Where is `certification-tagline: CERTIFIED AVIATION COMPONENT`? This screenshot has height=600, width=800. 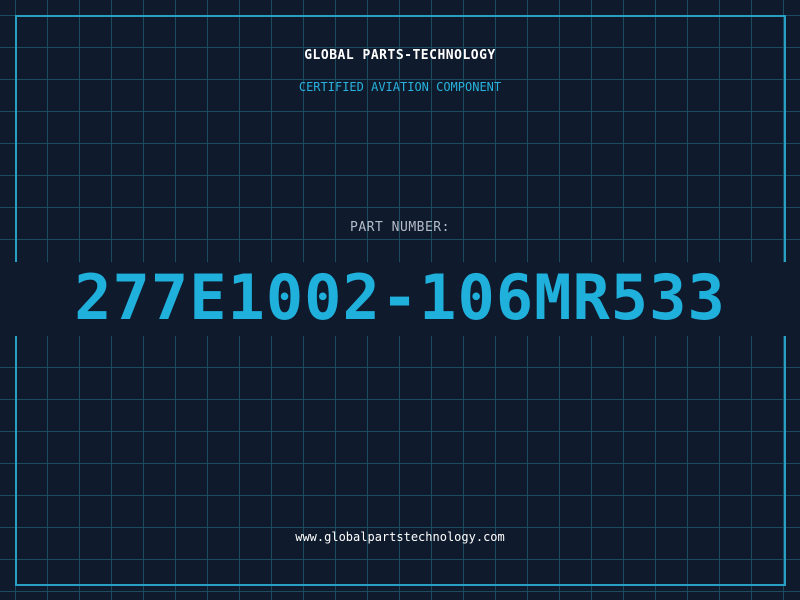
certification-tagline: CERTIFIED AVIATION COMPONENT is located at coordinates (400, 87).